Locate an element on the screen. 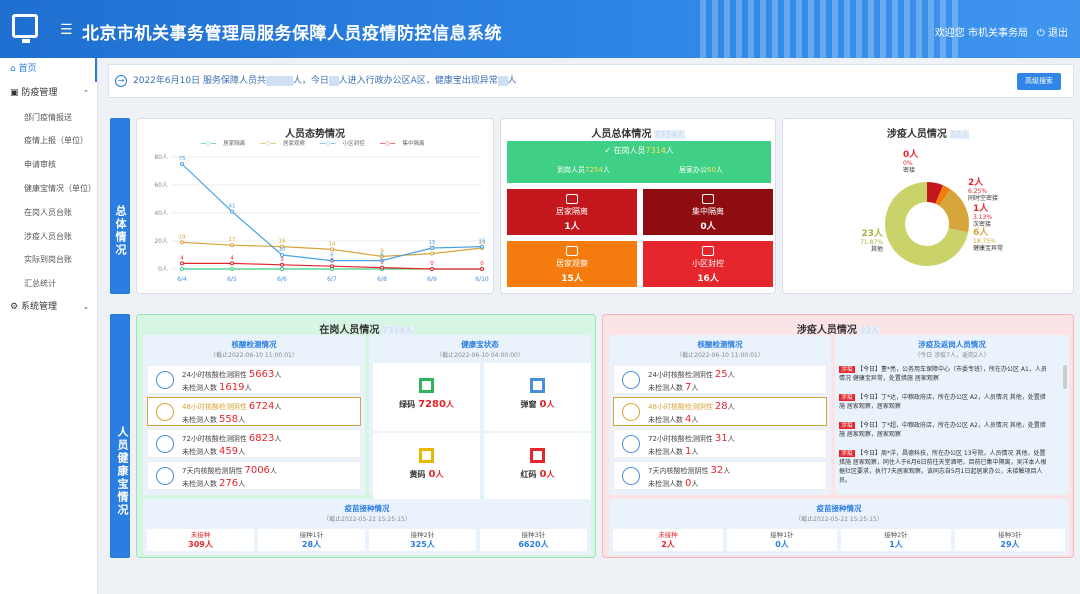 The height and width of the screenshot is (594, 1080). nat-negative-label: 72小时核酸检测阴性 is located at coordinates (680, 439).